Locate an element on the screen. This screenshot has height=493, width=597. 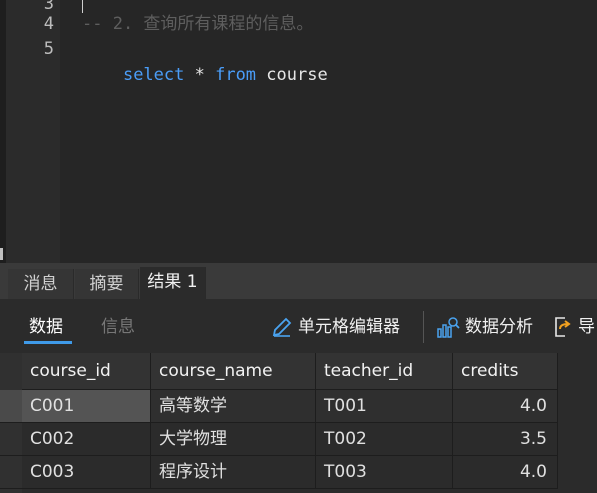
table-cell: C003 is located at coordinates (86, 472).